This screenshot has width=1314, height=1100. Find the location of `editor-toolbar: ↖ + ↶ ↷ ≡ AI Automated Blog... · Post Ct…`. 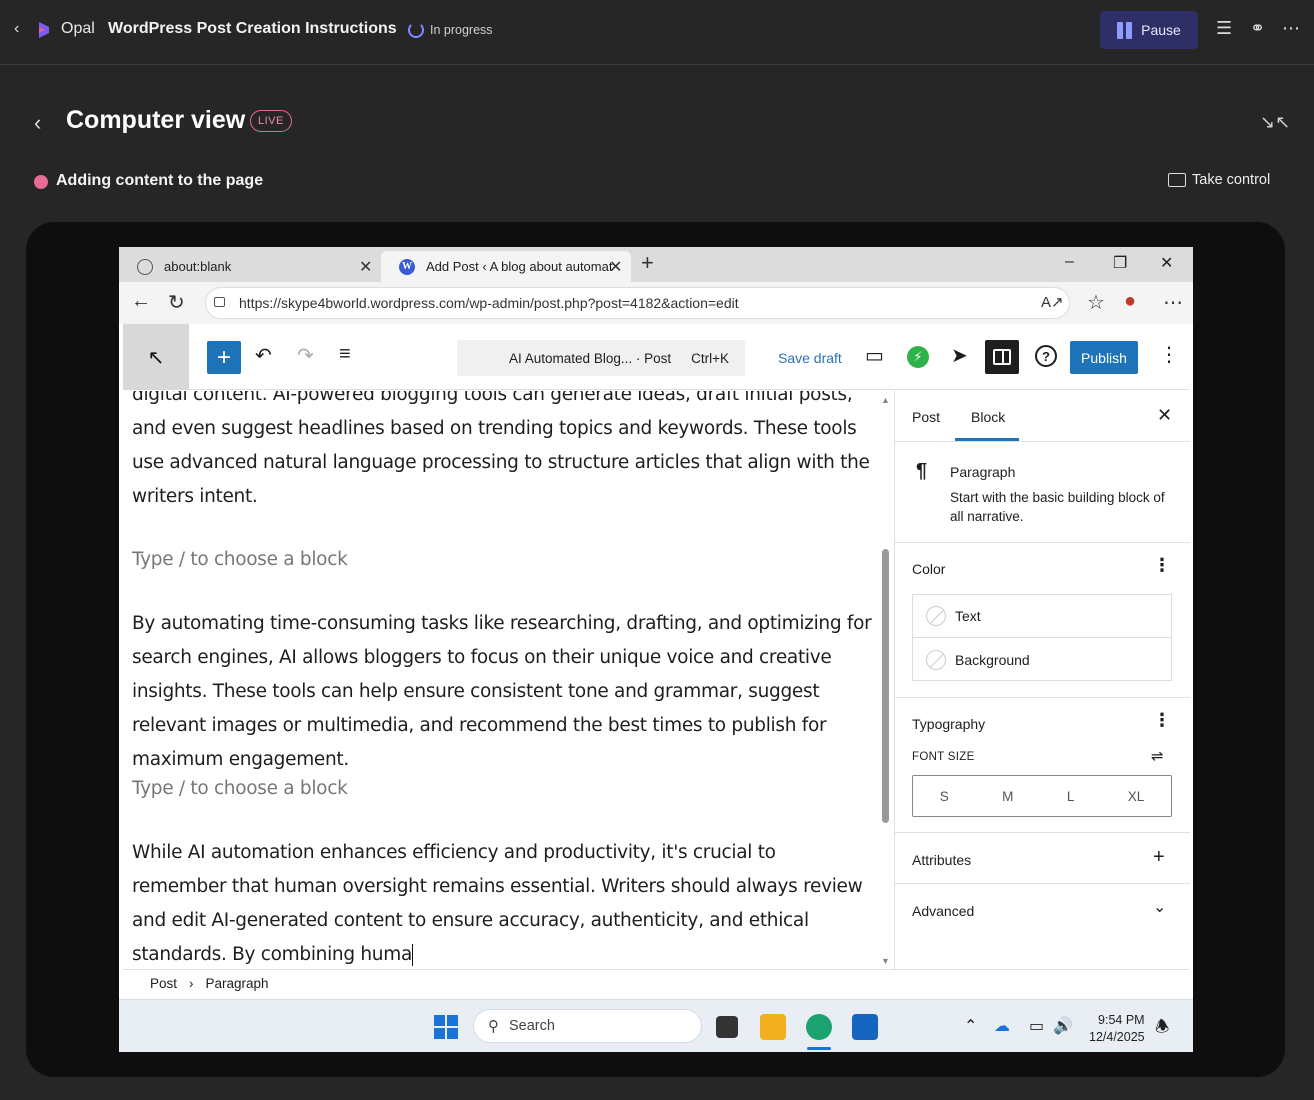

editor-toolbar: ↖ + ↶ ↷ ≡ AI Automated Blog... · Post Ct… is located at coordinates (656, 357).